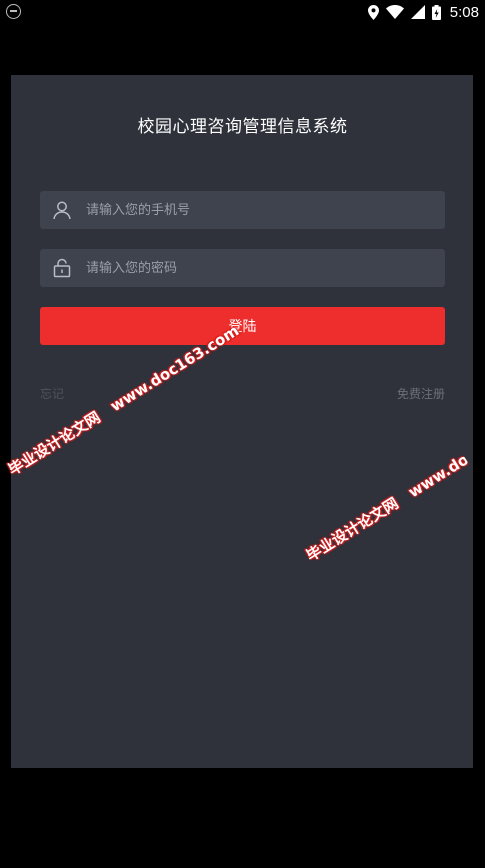  What do you see at coordinates (242, 127) in the screenshot?
I see `page-title: 校园心理咨询管理信息系统` at bounding box center [242, 127].